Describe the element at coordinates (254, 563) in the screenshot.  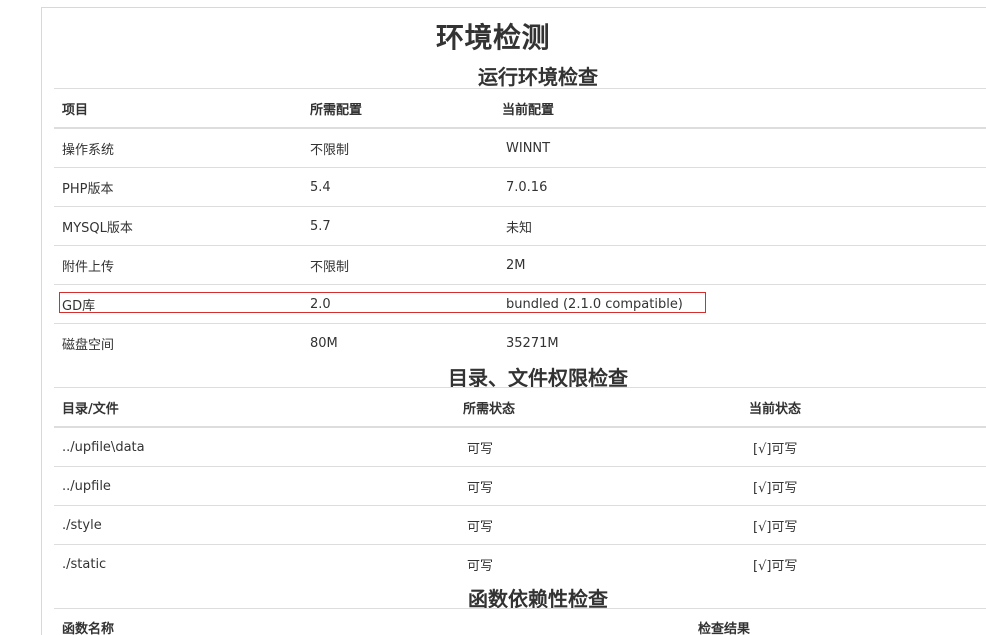
I see `path-name: ./static` at that location.